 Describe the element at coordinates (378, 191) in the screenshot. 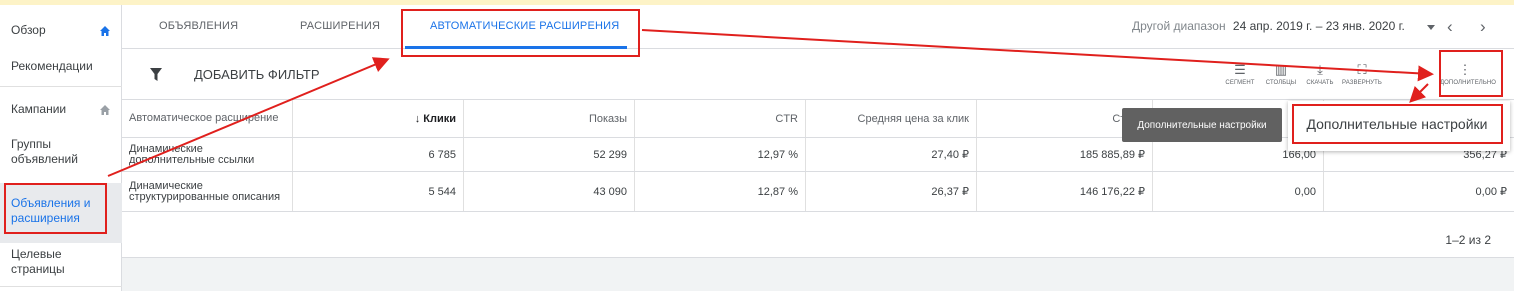

I see `clicks-cell: 5 544` at that location.